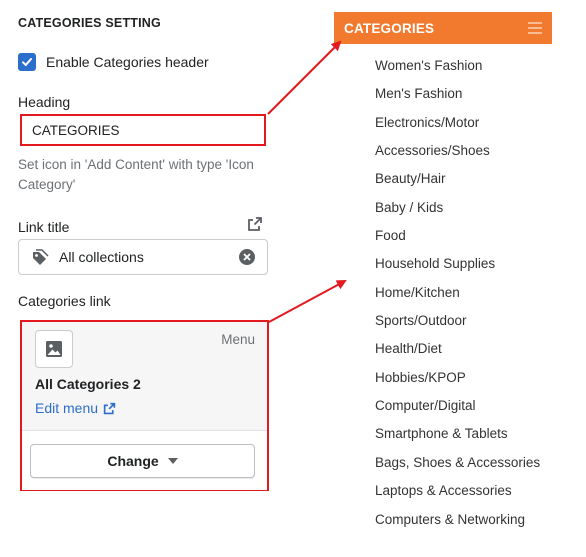 The image size is (586, 557). Describe the element at coordinates (457, 523) in the screenshot. I see `category-item: Computers & Networking` at that location.